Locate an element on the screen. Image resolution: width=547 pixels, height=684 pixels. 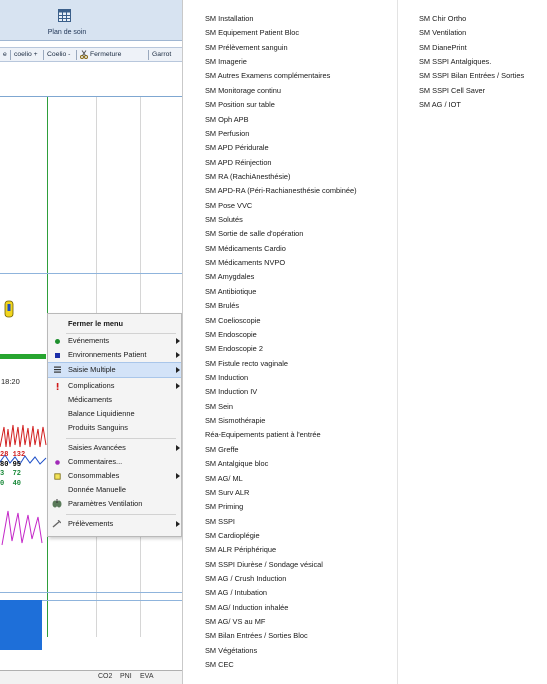
submenu-item: SM Equipement Patient Bloc is located at coordinates (281, 33).